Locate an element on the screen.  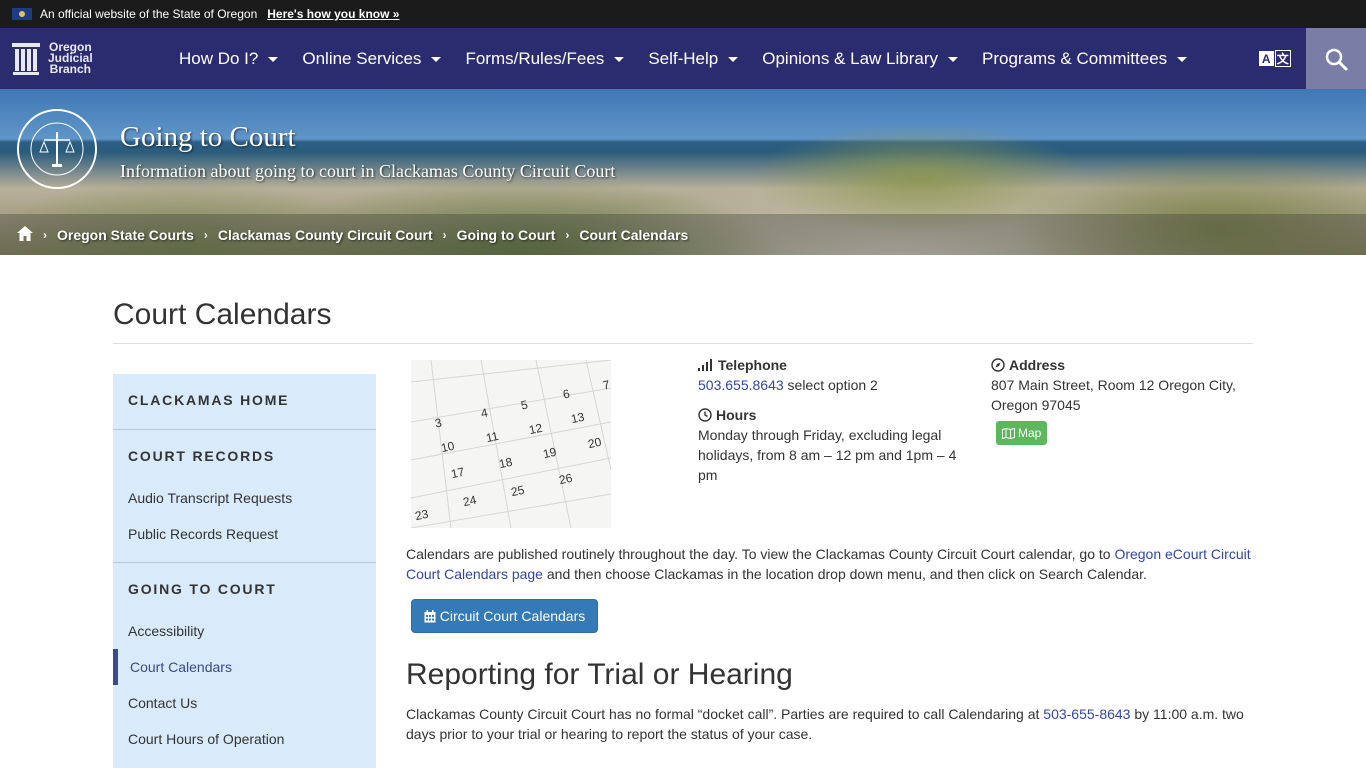
nav-label: Forms/Rules/Fees is located at coordinates (535, 58).